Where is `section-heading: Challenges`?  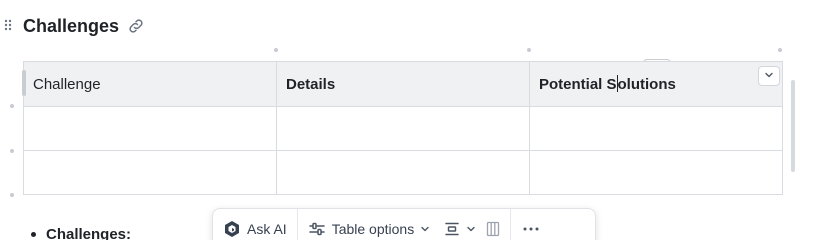 section-heading: Challenges is located at coordinates (84, 26).